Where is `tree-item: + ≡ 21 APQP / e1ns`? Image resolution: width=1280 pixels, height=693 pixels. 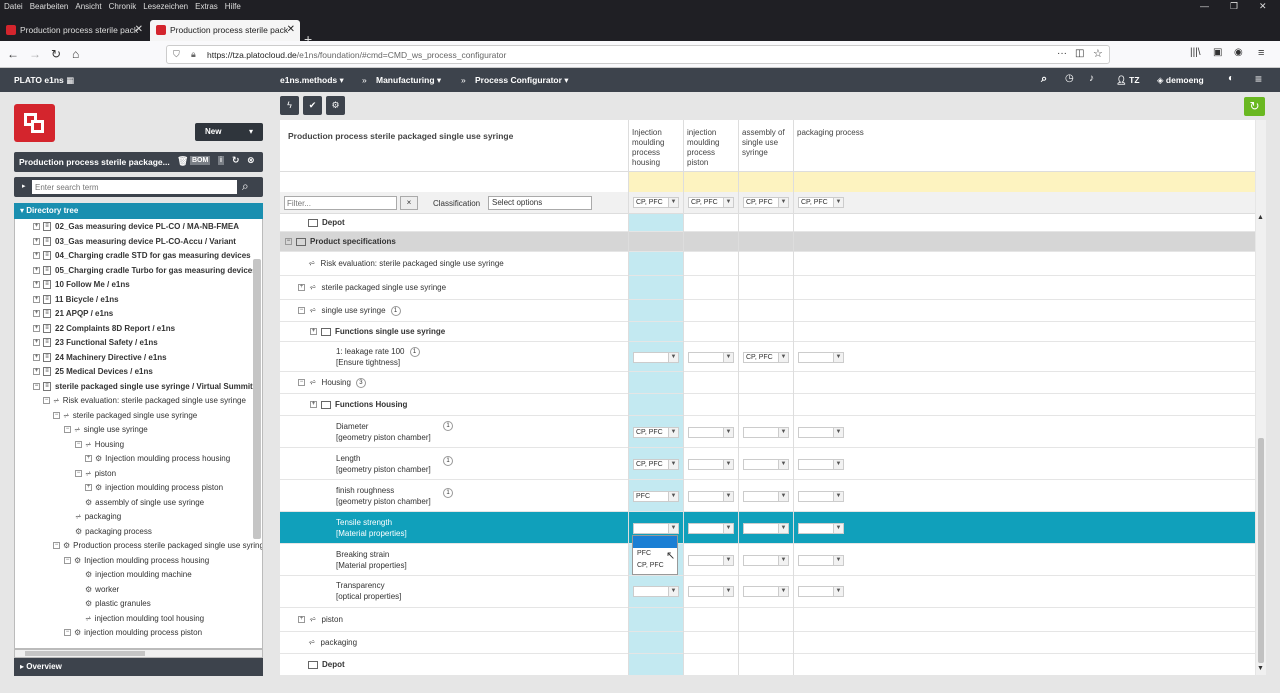 tree-item: + ≡ 21 APQP / e1ns is located at coordinates (73, 314).